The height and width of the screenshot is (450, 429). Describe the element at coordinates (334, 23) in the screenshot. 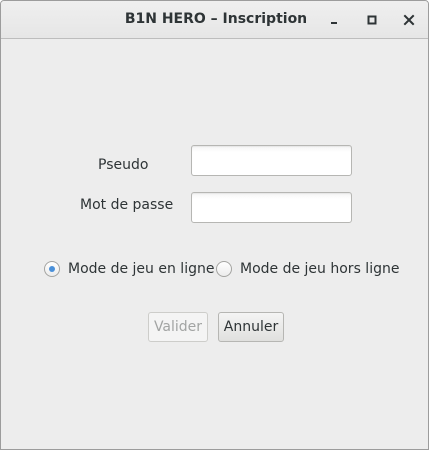

I see `minimize-icon` at that location.